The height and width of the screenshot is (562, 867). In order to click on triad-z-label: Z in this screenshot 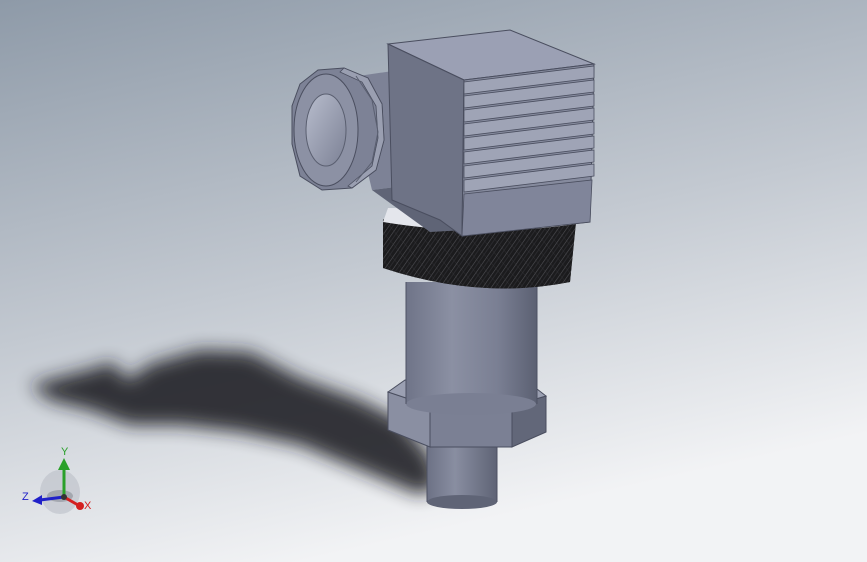, I will do `click(25, 497)`.